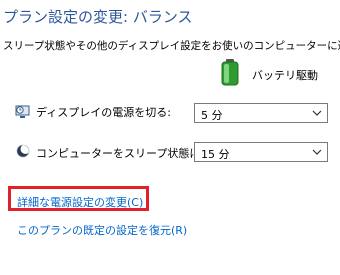  Describe the element at coordinates (80, 202) in the screenshot. I see `advanced-power-settings-link: 詳細な電源設定の変更(C)` at that location.